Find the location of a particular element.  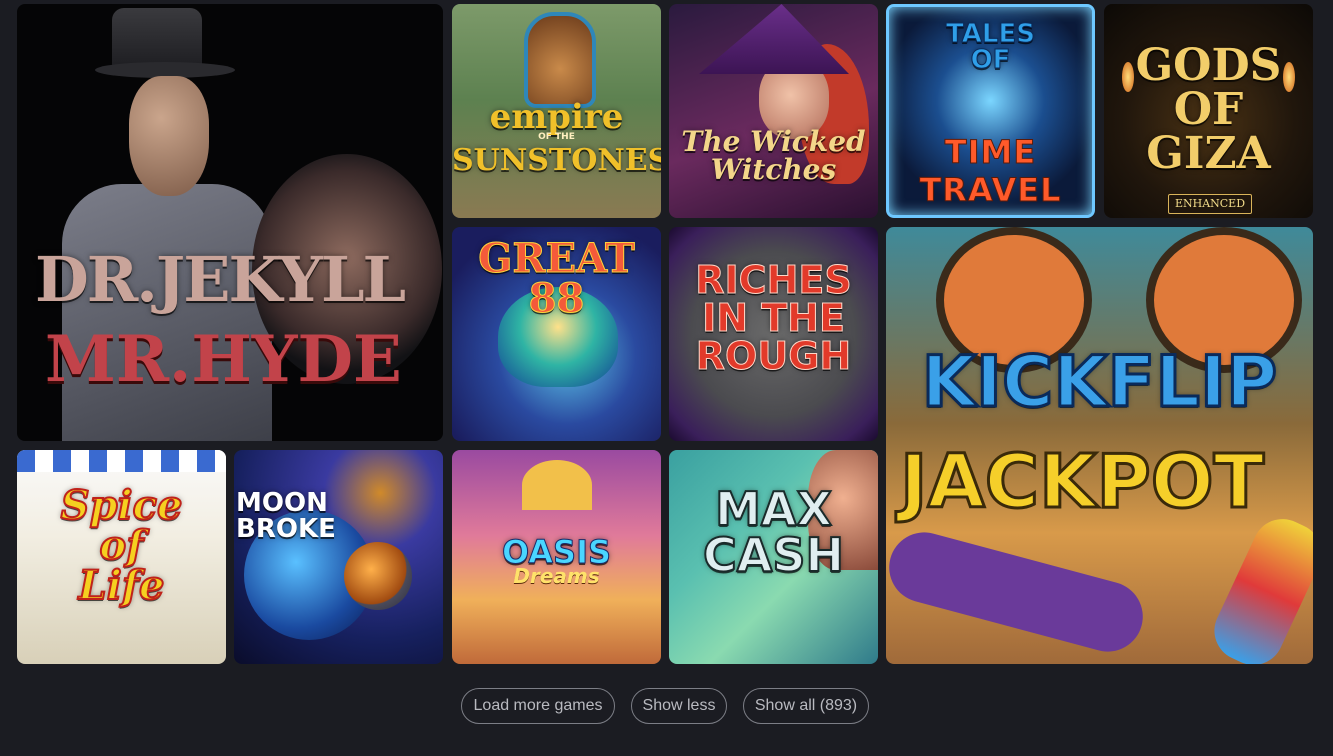

game-title: DR.JEKYLL is located at coordinates (220, 279).